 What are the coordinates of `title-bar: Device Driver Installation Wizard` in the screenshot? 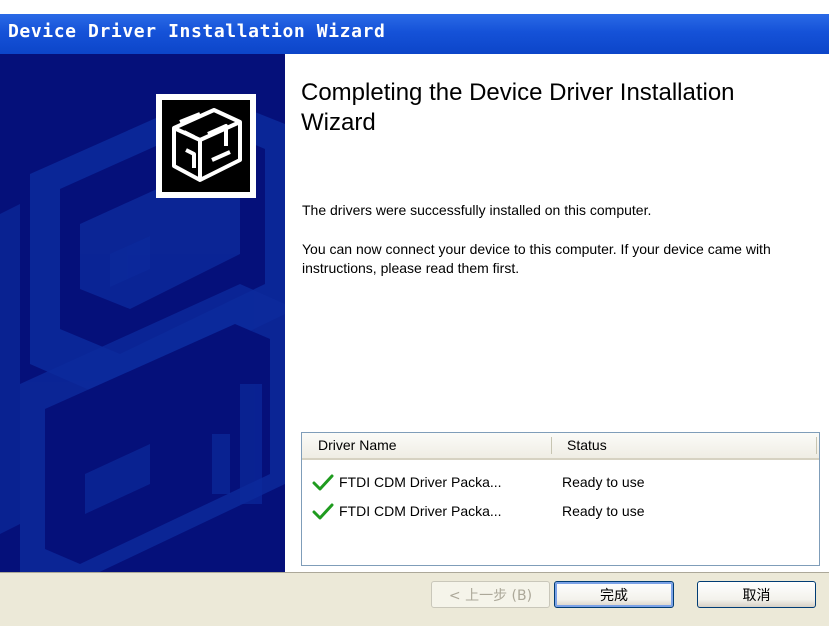 It's located at (414, 34).